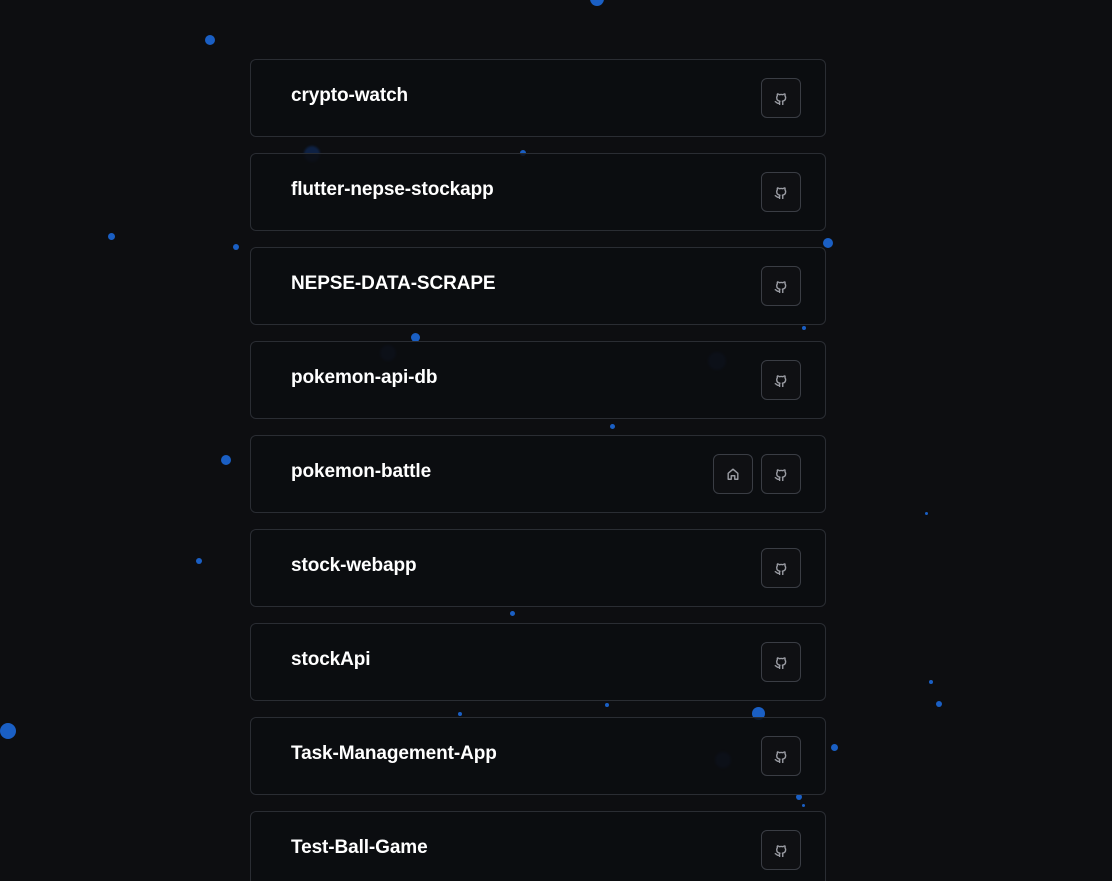 This screenshot has height=881, width=1112. What do you see at coordinates (354, 565) in the screenshot?
I see `project-title: stock-webapp` at bounding box center [354, 565].